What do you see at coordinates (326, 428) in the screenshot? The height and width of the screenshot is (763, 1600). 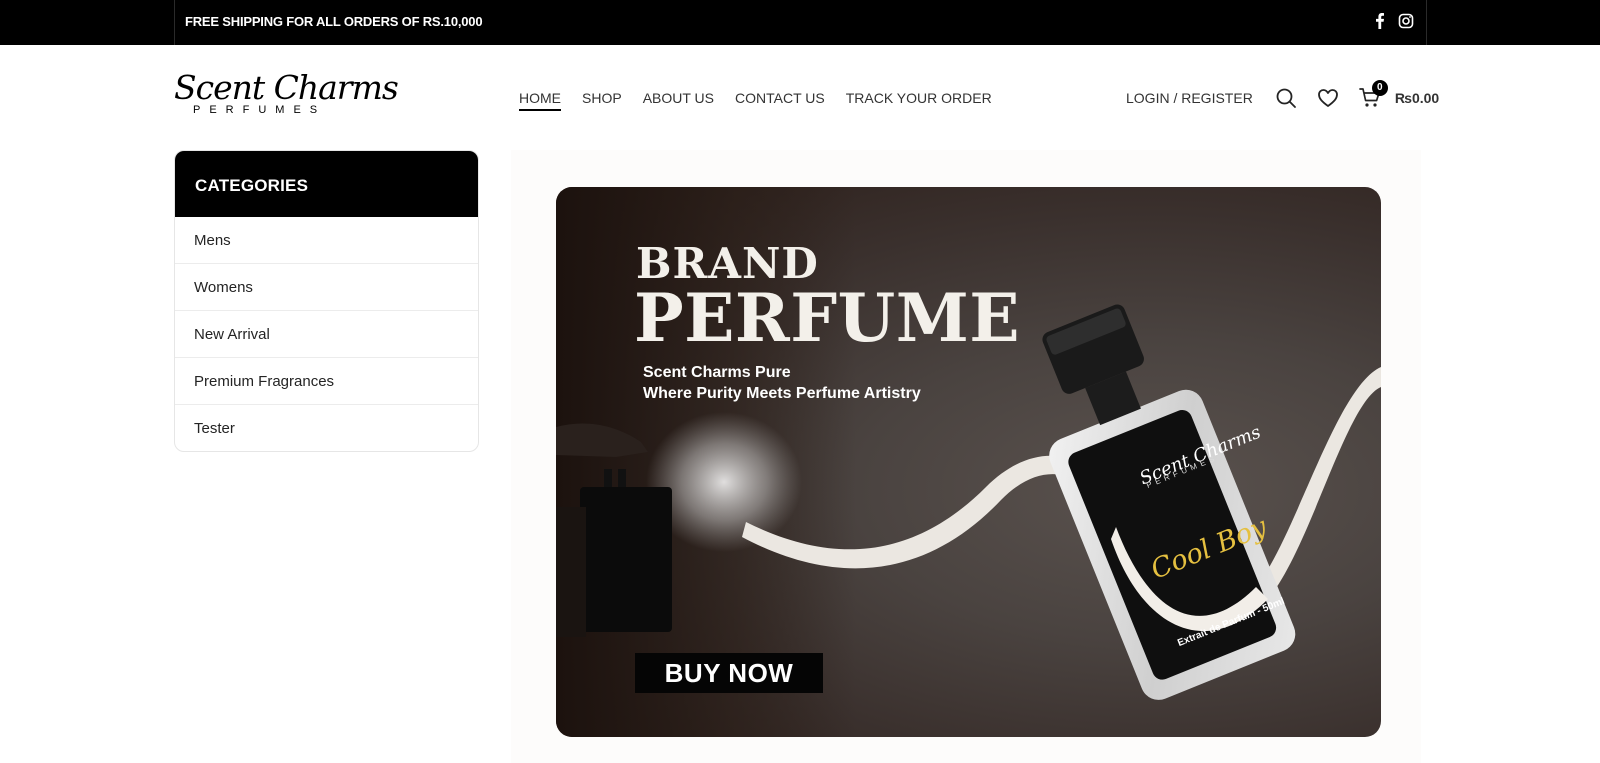 I see `category-item-tester: Tester` at bounding box center [326, 428].